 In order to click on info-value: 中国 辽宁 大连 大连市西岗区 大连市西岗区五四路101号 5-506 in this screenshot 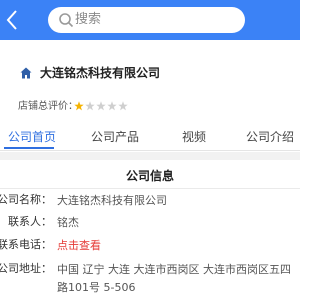, I will do `click(174, 278)`.